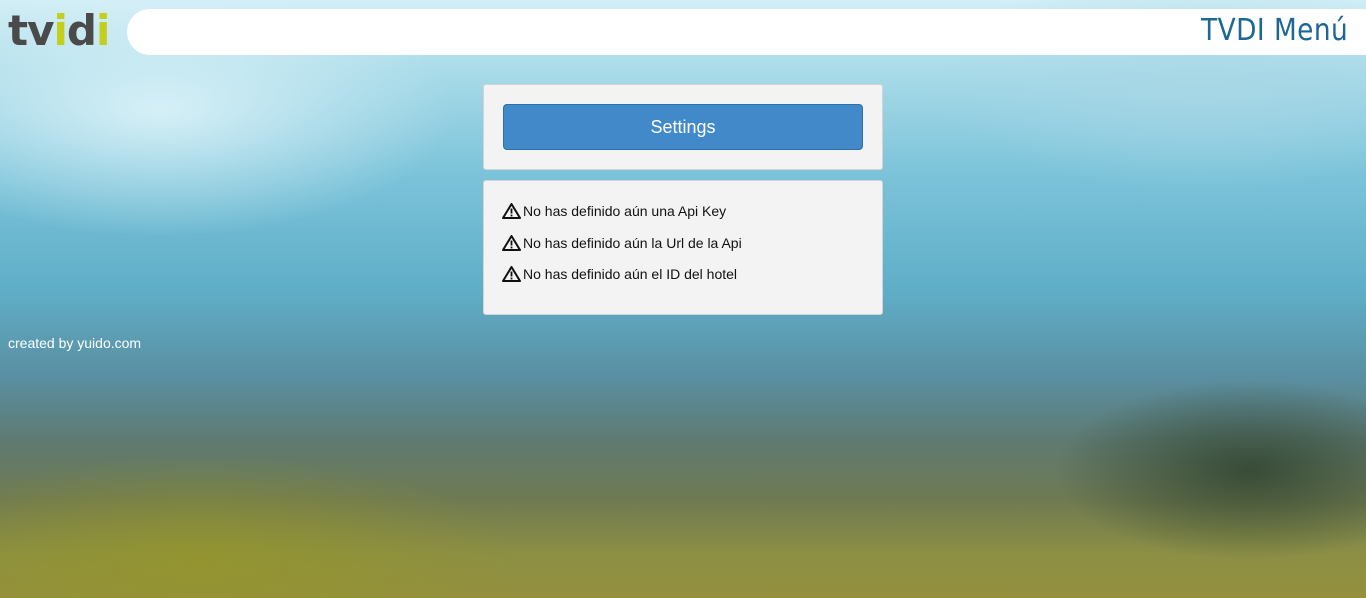 This screenshot has width=1366, height=598. Describe the element at coordinates (630, 274) in the screenshot. I see `warning-text: No has definido aún el ID del hotel` at that location.